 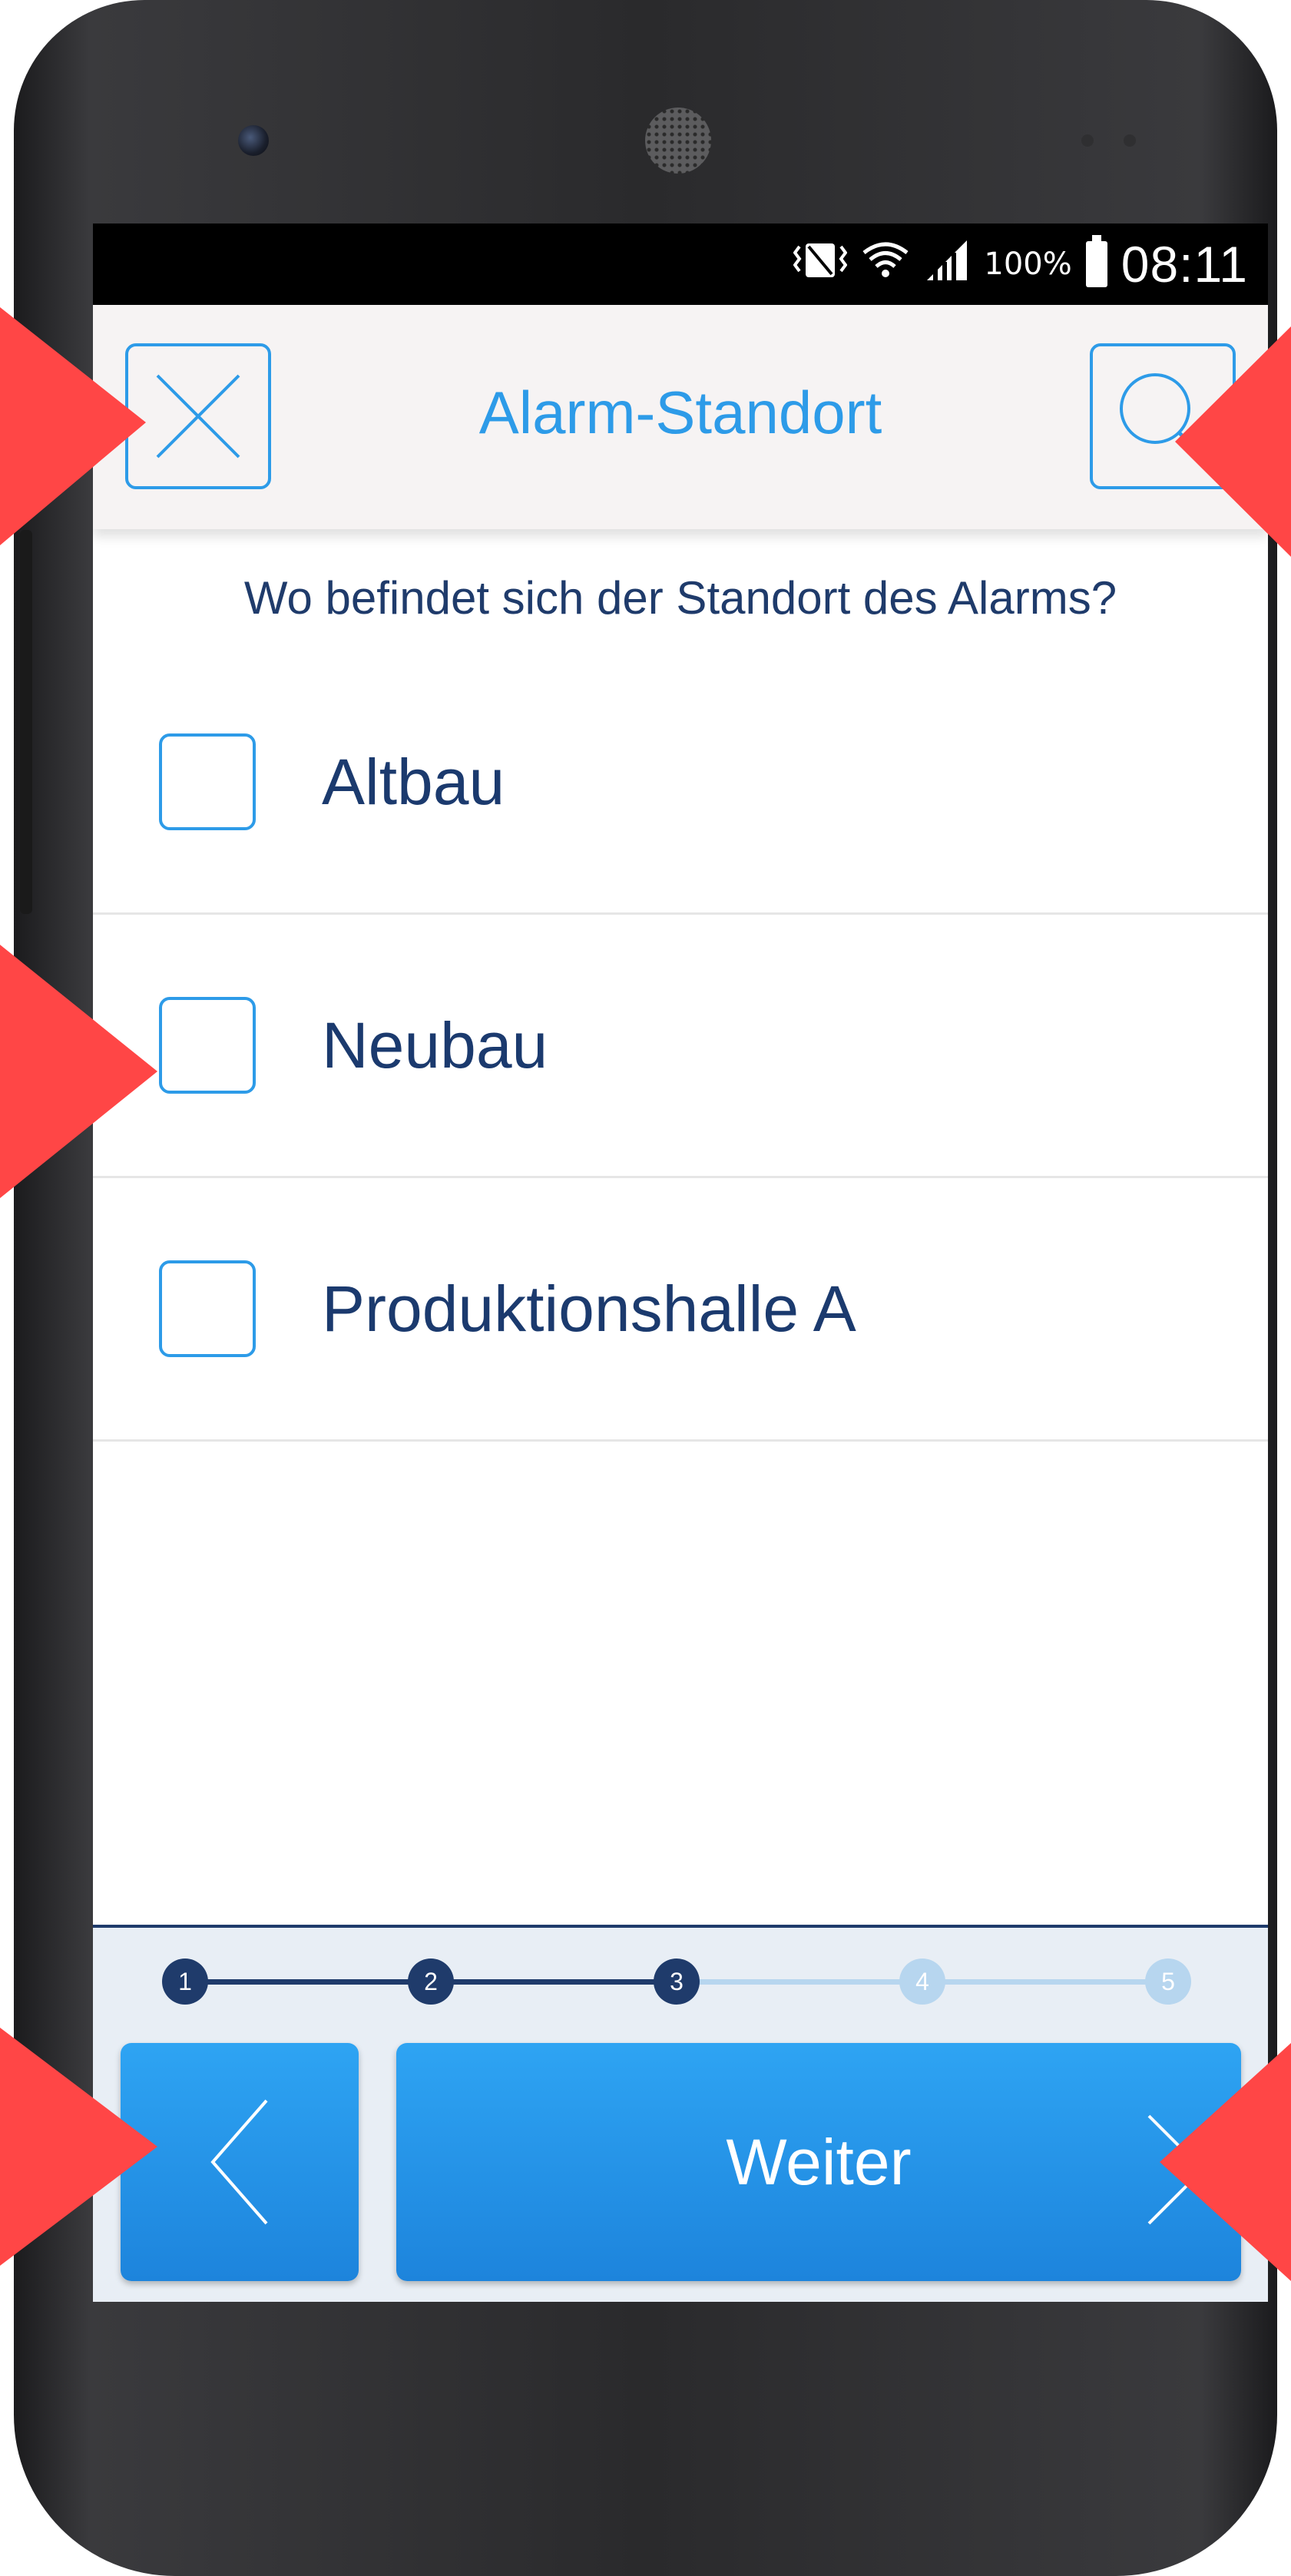 I want to click on annotation-arrow-checkbox, so click(x=78, y=1071).